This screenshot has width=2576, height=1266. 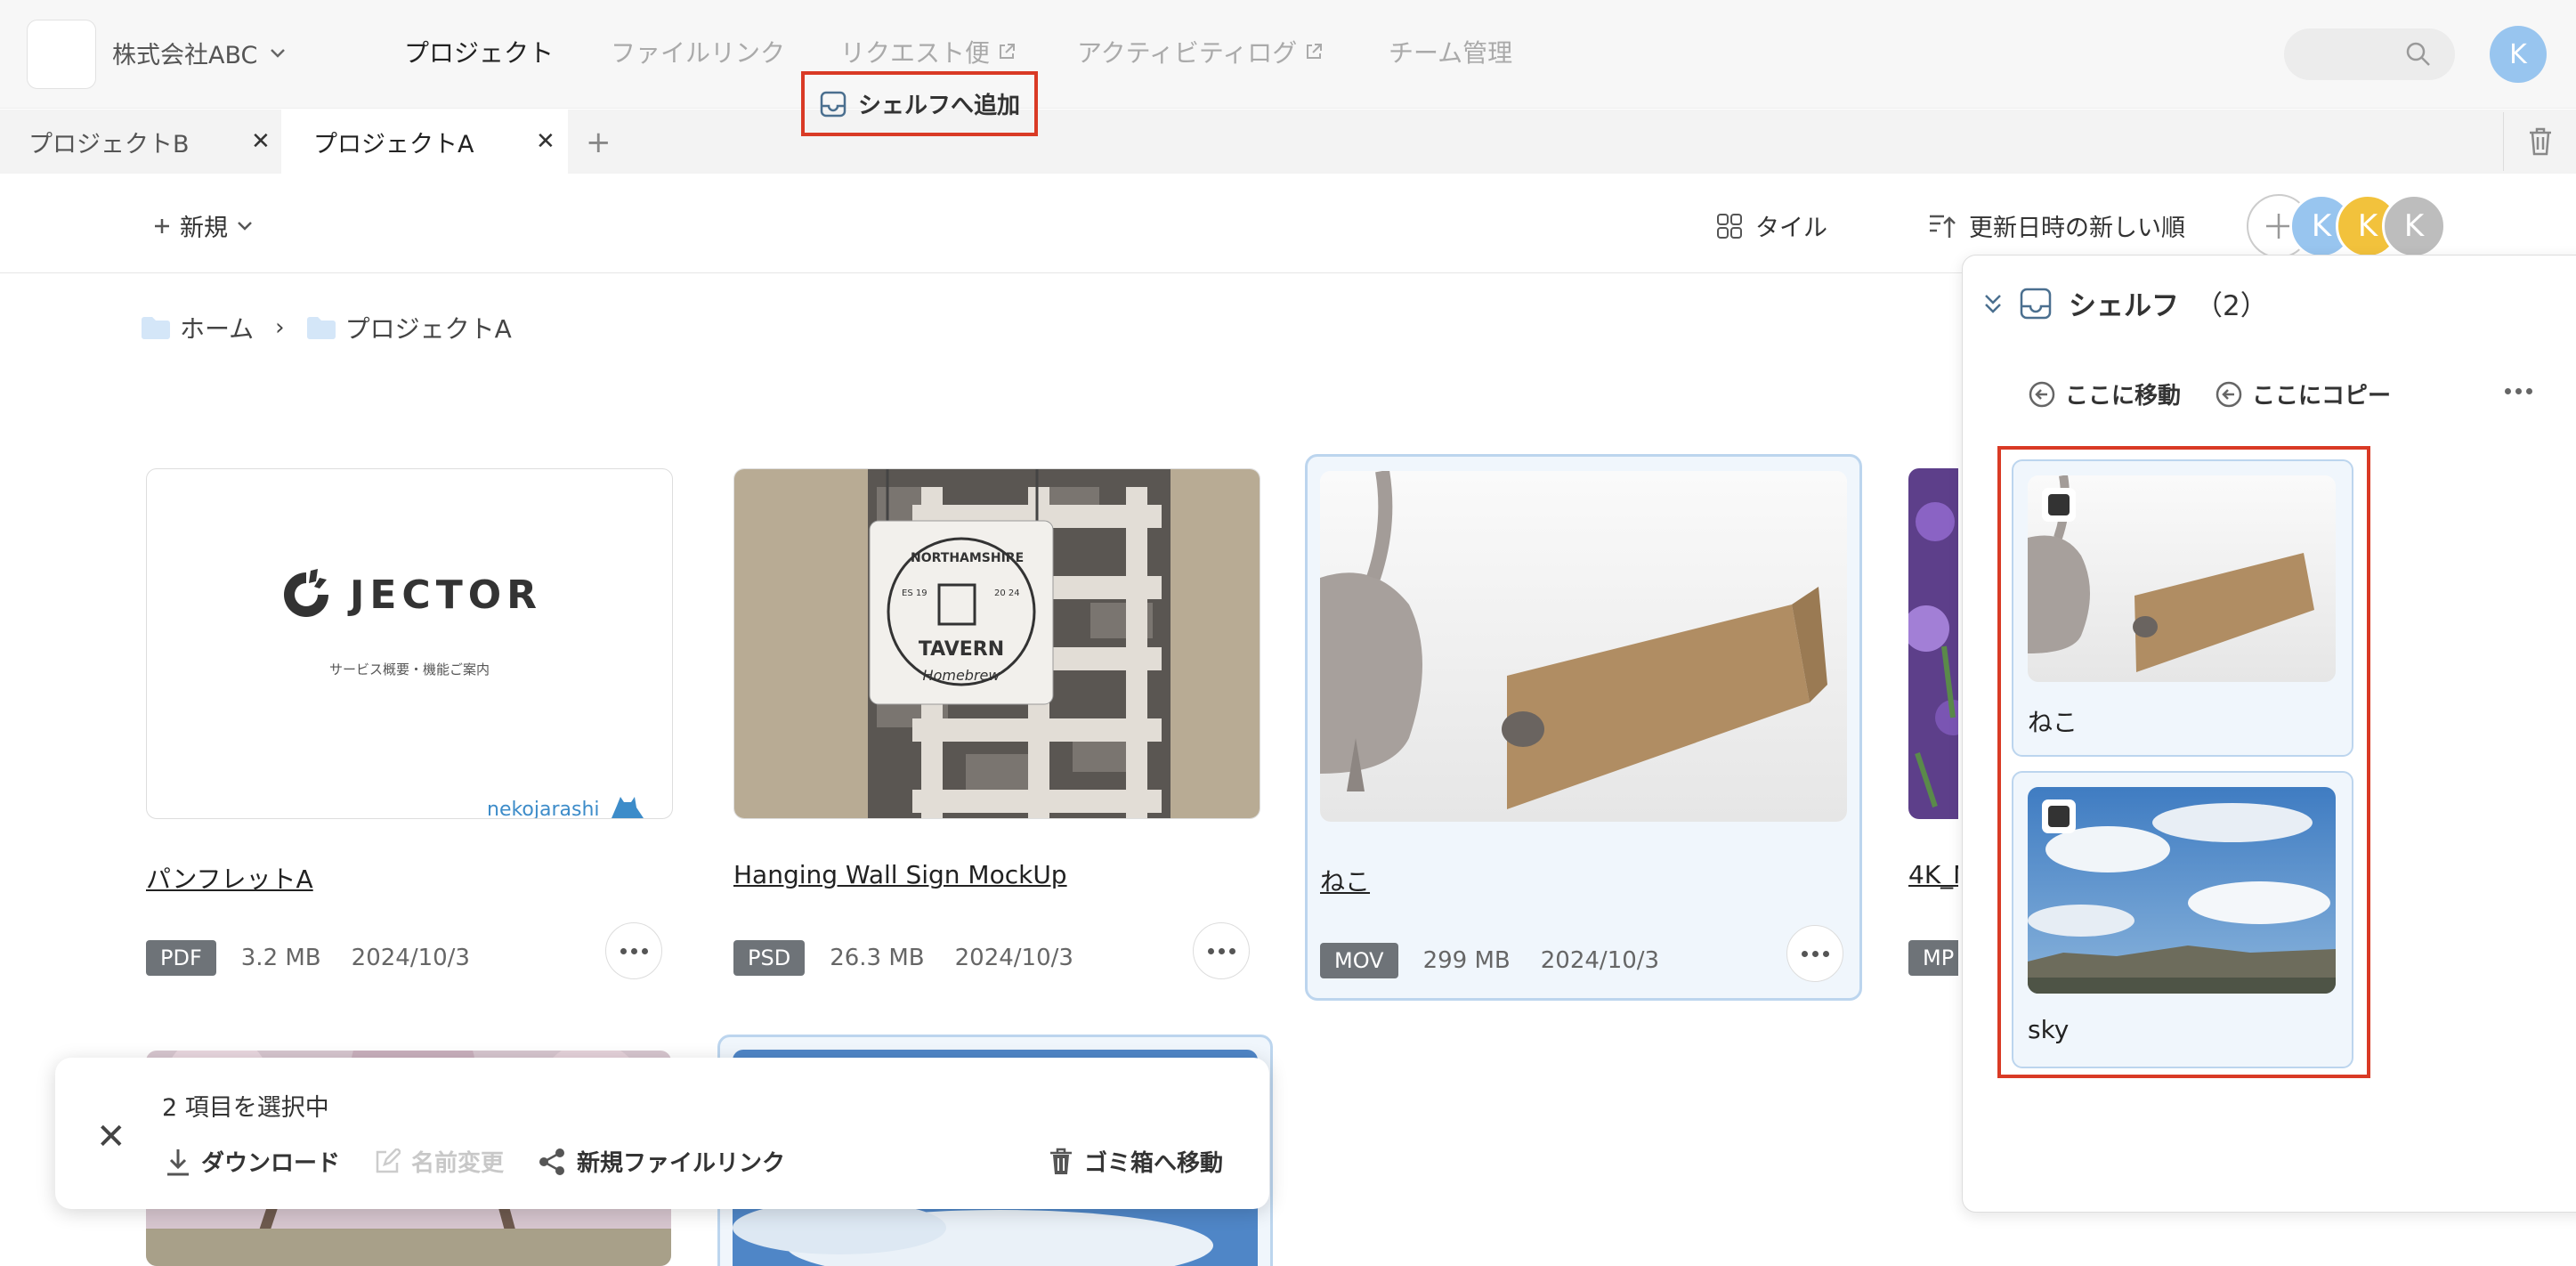 I want to click on view-label: タイル, so click(x=1791, y=228).